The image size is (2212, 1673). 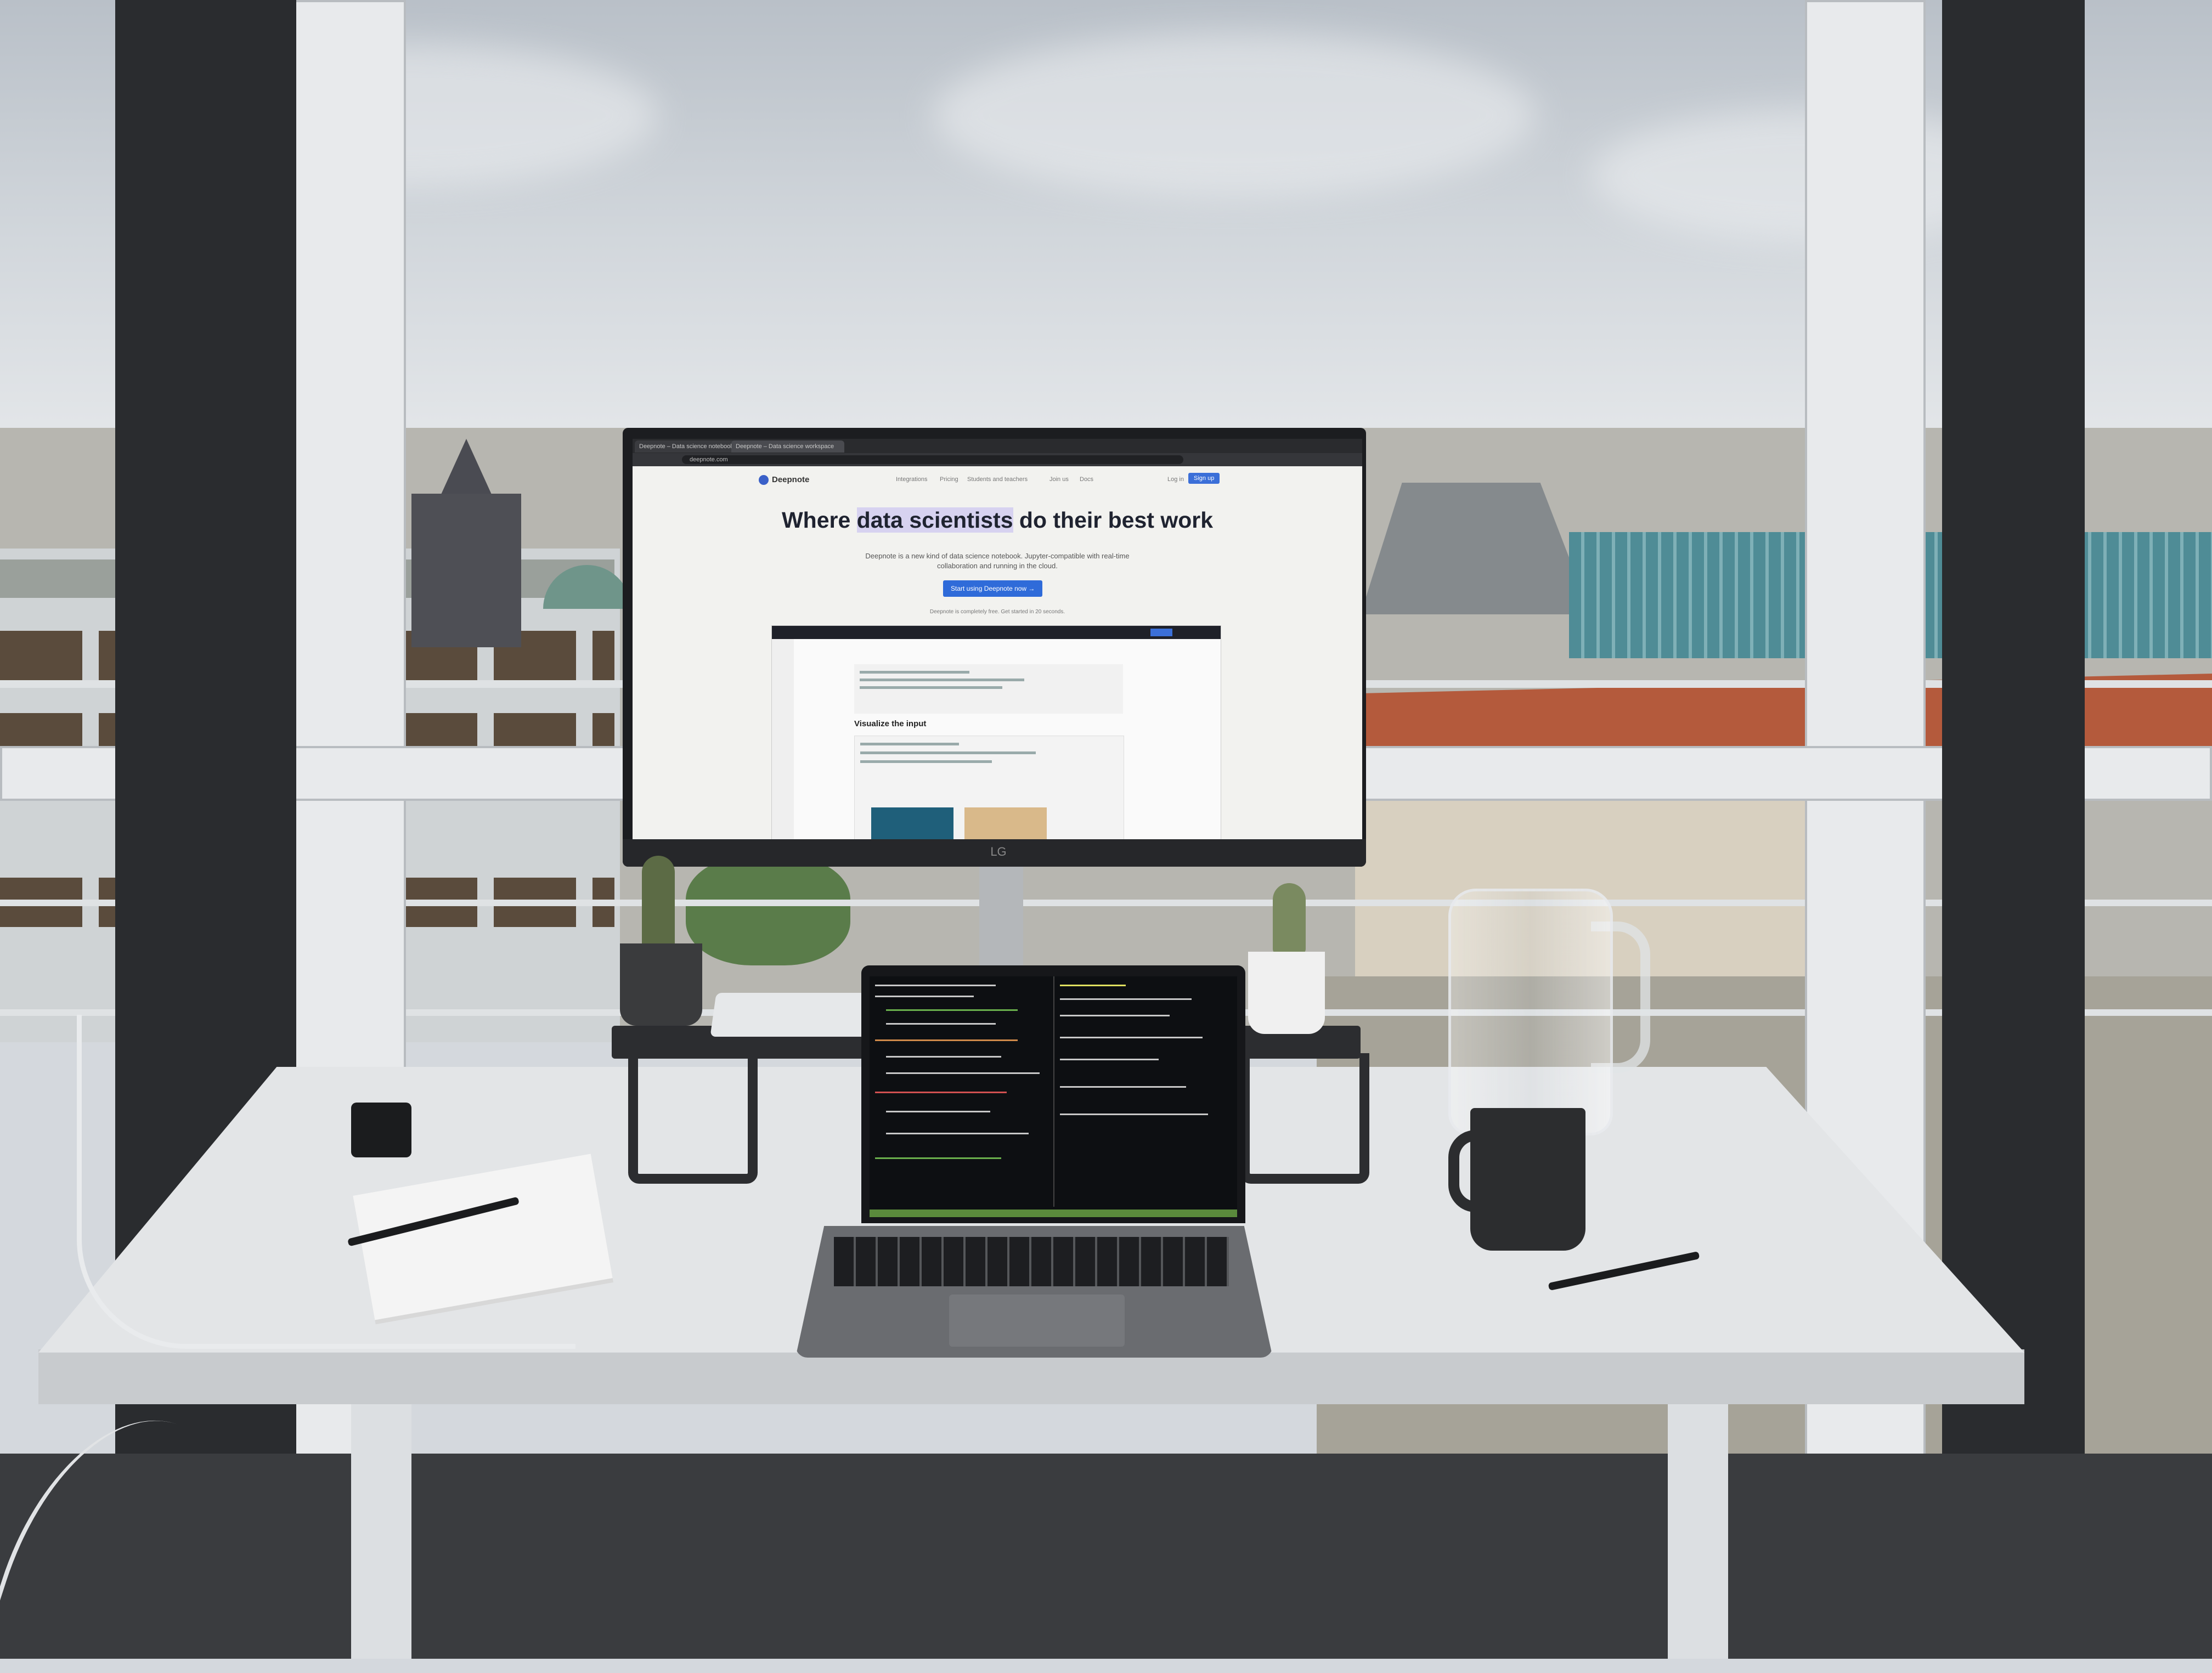 I want to click on hero-highlight: data scientists, so click(x=935, y=520).